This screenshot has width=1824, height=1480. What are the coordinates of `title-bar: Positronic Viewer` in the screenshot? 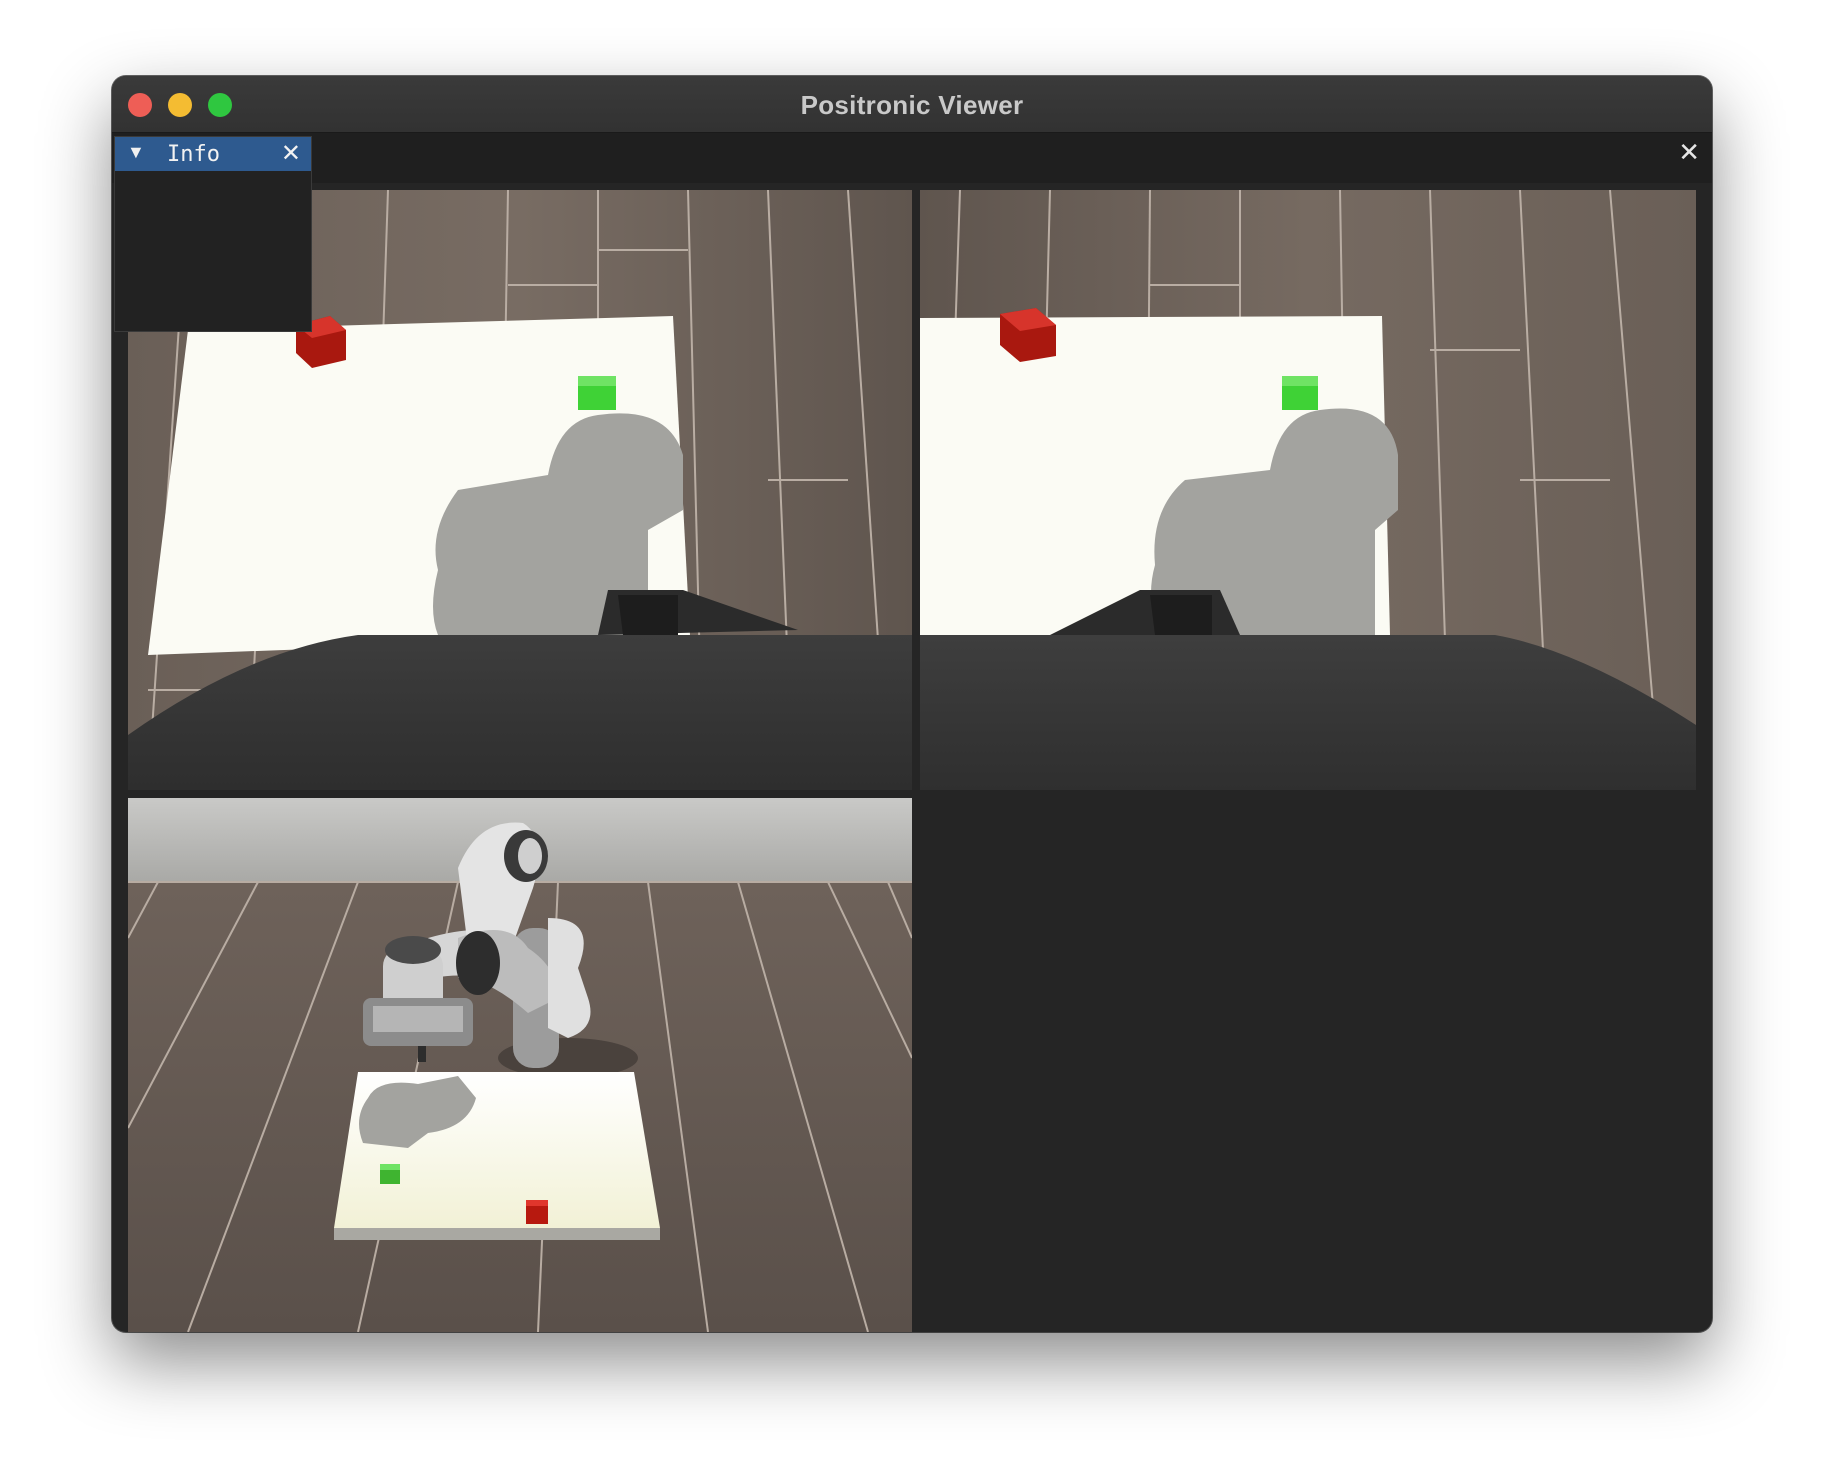 It's located at (912, 104).